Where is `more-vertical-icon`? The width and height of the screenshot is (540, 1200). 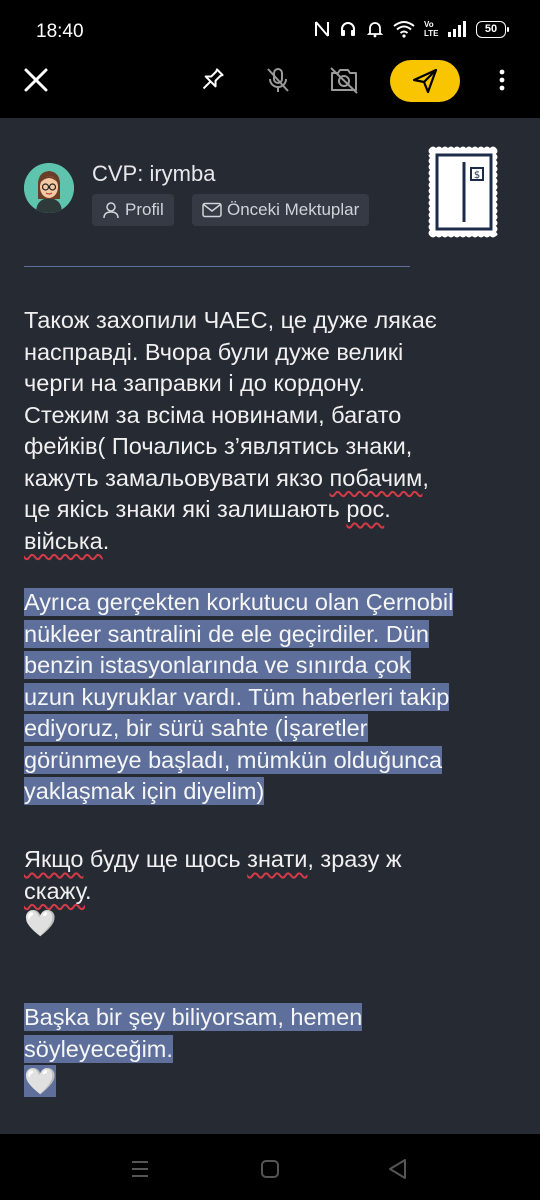 more-vertical-icon is located at coordinates (502, 80).